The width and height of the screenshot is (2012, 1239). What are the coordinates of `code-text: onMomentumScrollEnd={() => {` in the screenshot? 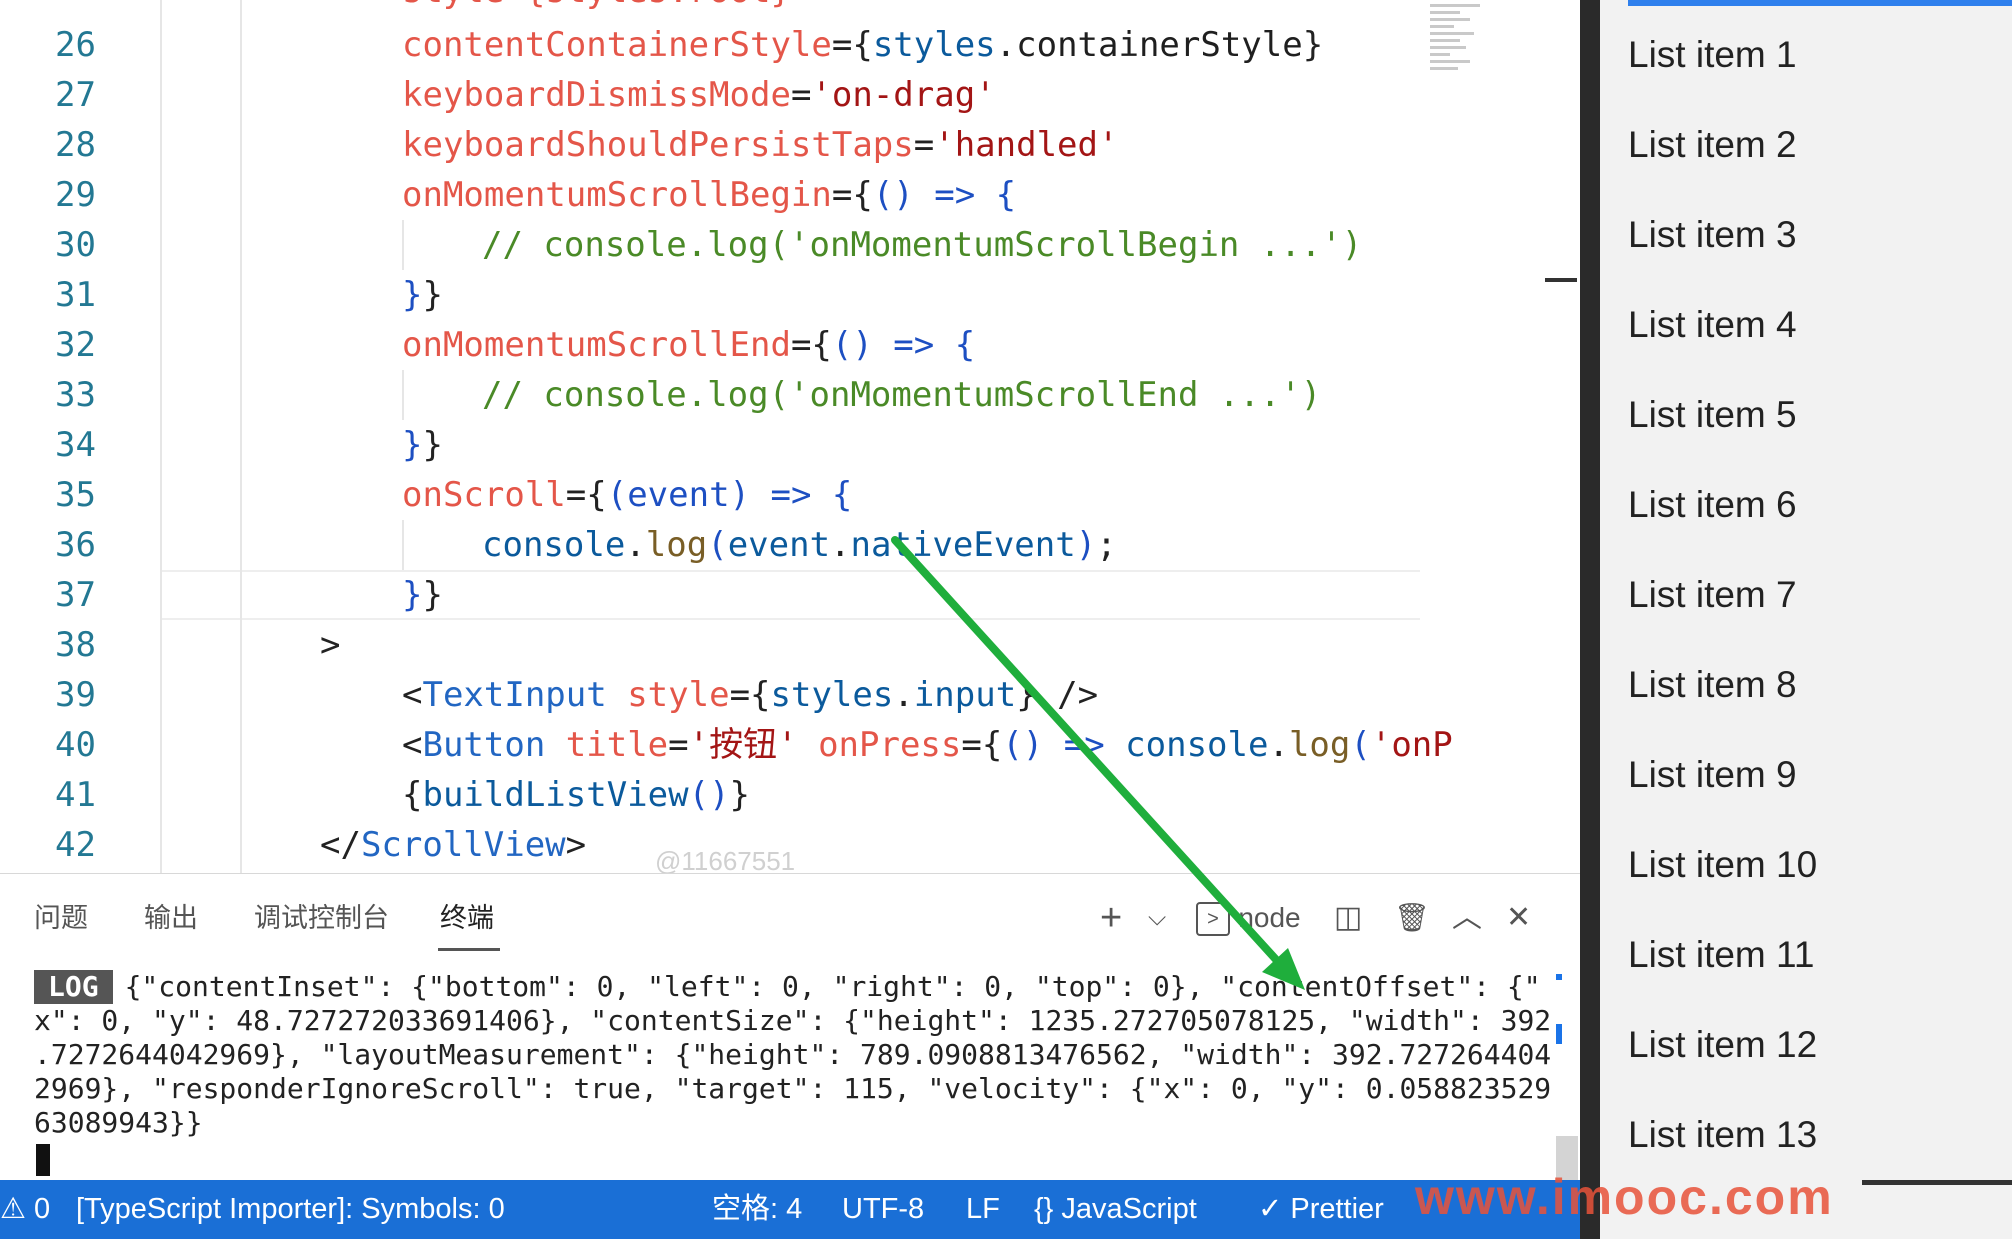 It's located at (688, 345).